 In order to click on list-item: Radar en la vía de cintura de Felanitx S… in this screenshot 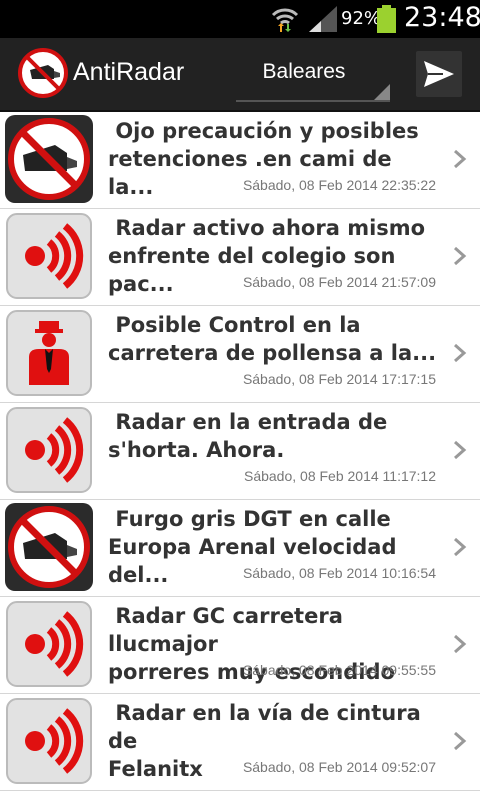, I will do `click(240, 742)`.